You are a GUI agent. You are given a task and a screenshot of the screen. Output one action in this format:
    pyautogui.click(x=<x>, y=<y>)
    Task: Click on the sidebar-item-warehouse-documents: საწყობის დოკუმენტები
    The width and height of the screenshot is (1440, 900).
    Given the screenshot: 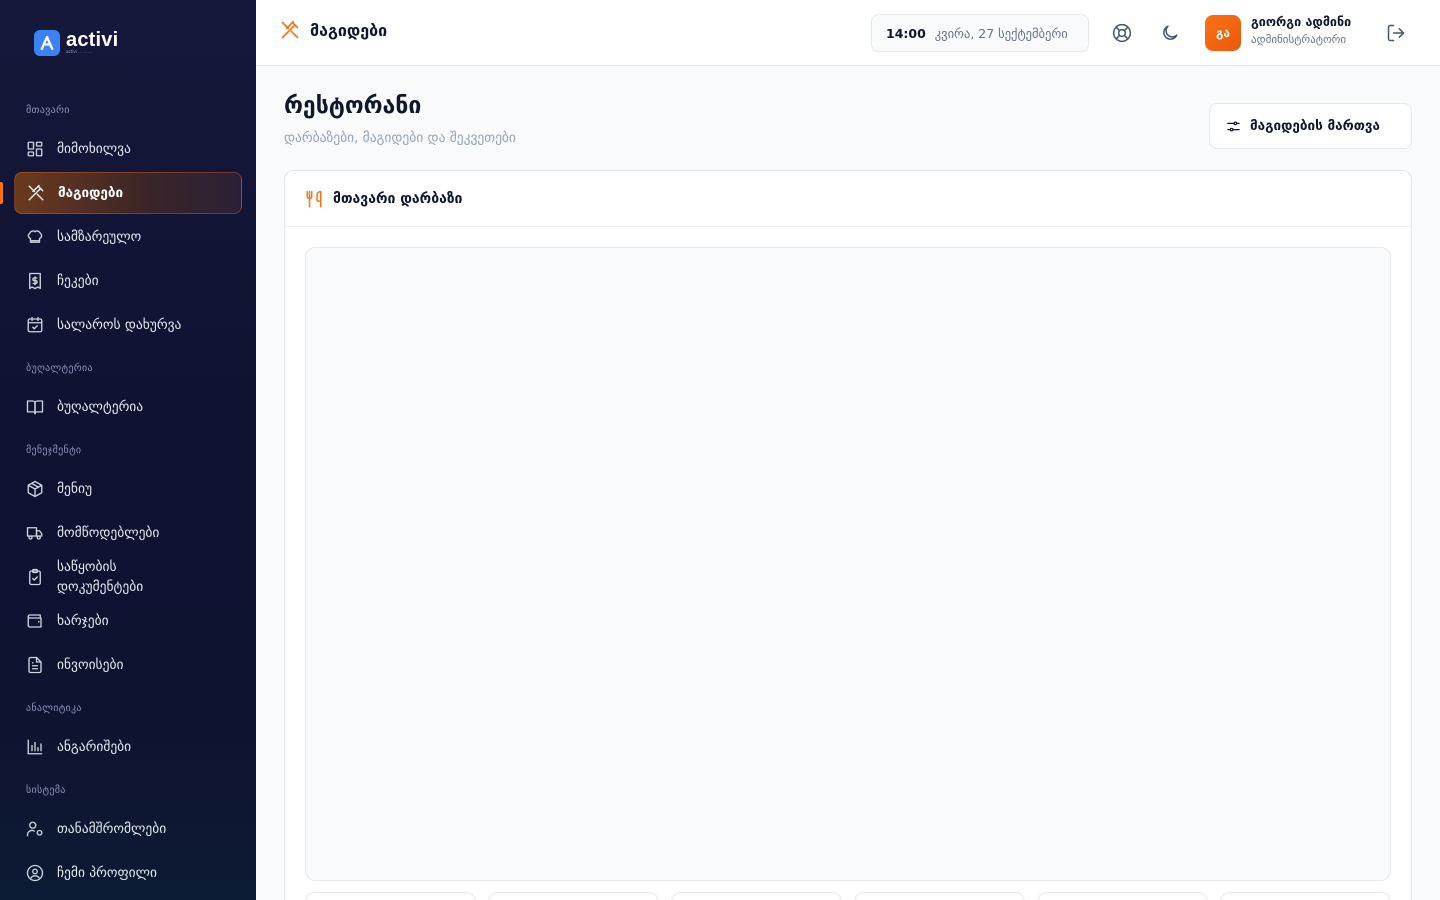 What is the action you would take?
    pyautogui.click(x=128, y=577)
    